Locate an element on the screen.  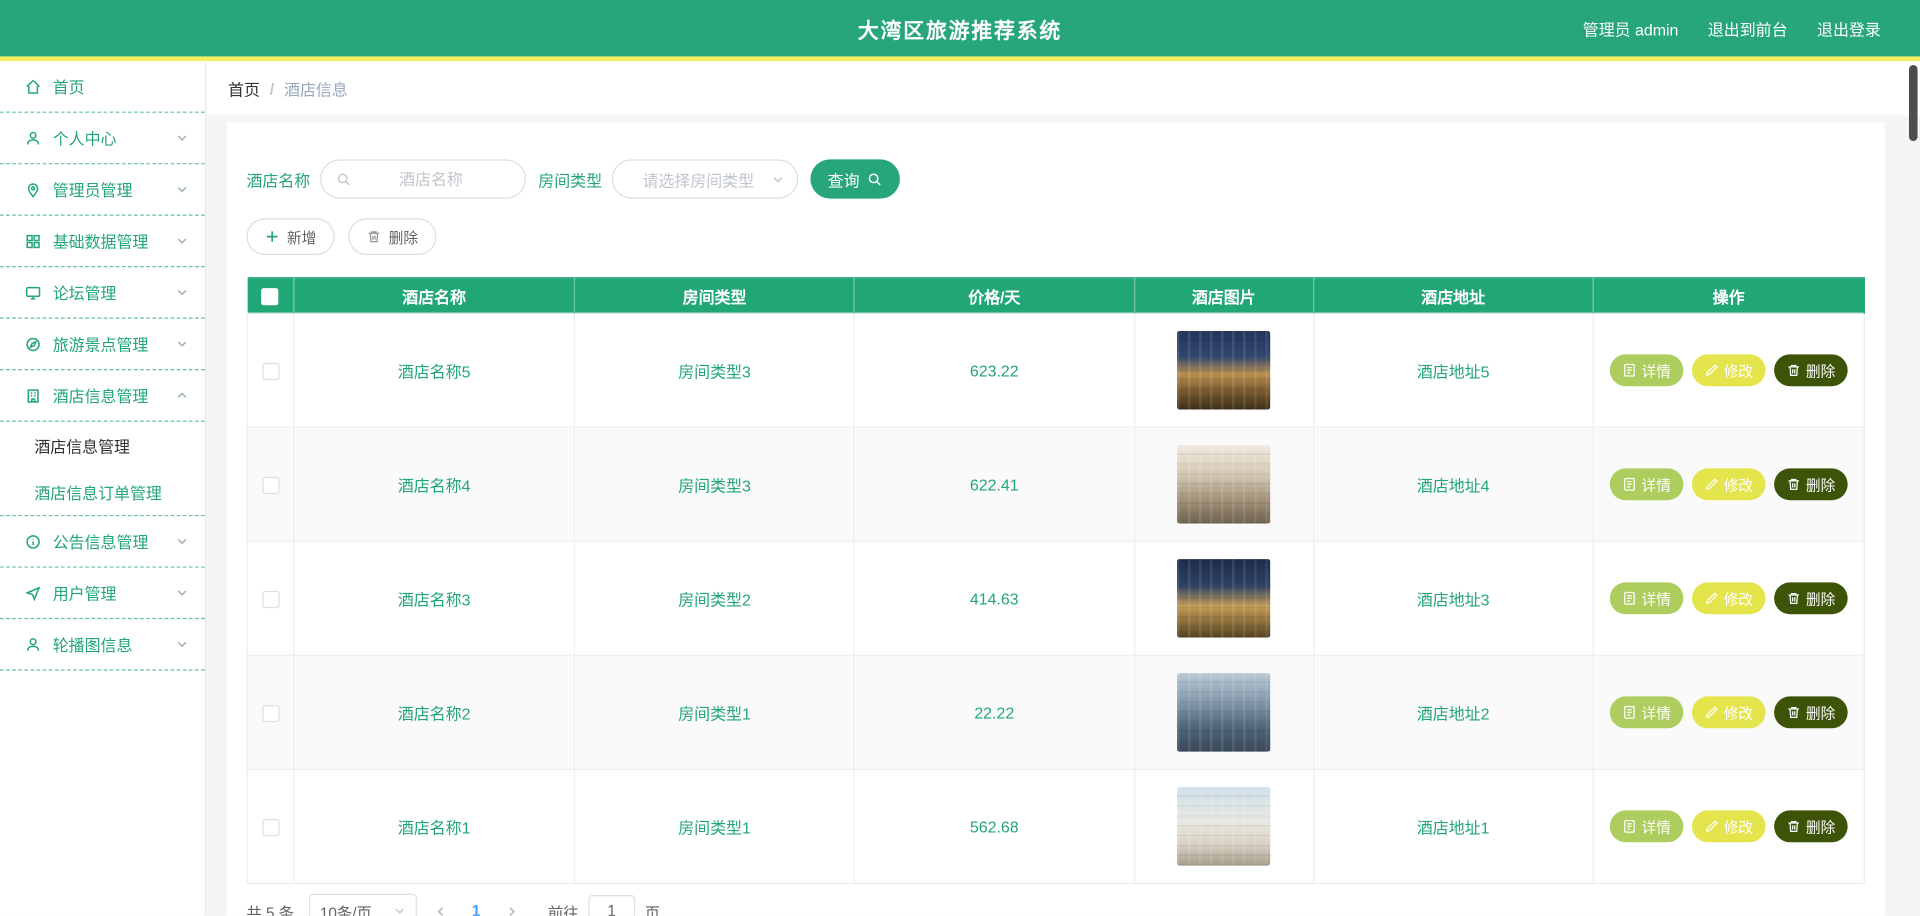
hotel-address-cell: 酒店地址5 is located at coordinates (1453, 370).